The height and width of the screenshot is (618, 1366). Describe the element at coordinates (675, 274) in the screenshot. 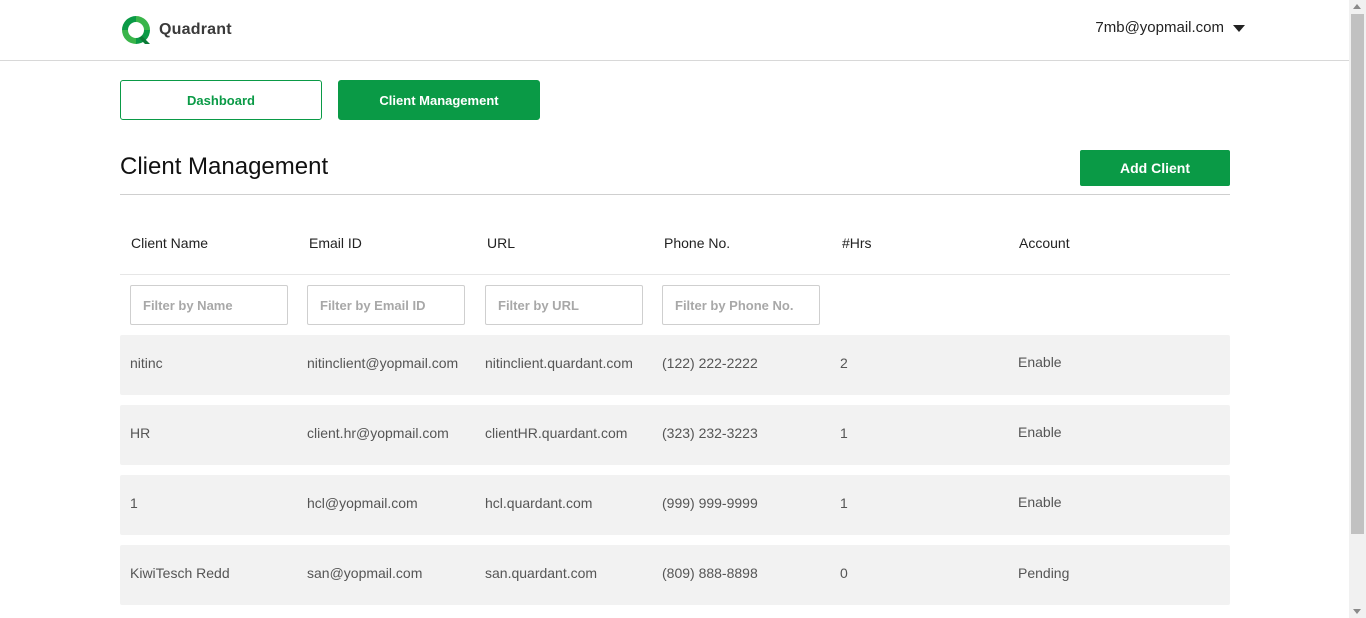

I see `header-divider` at that location.